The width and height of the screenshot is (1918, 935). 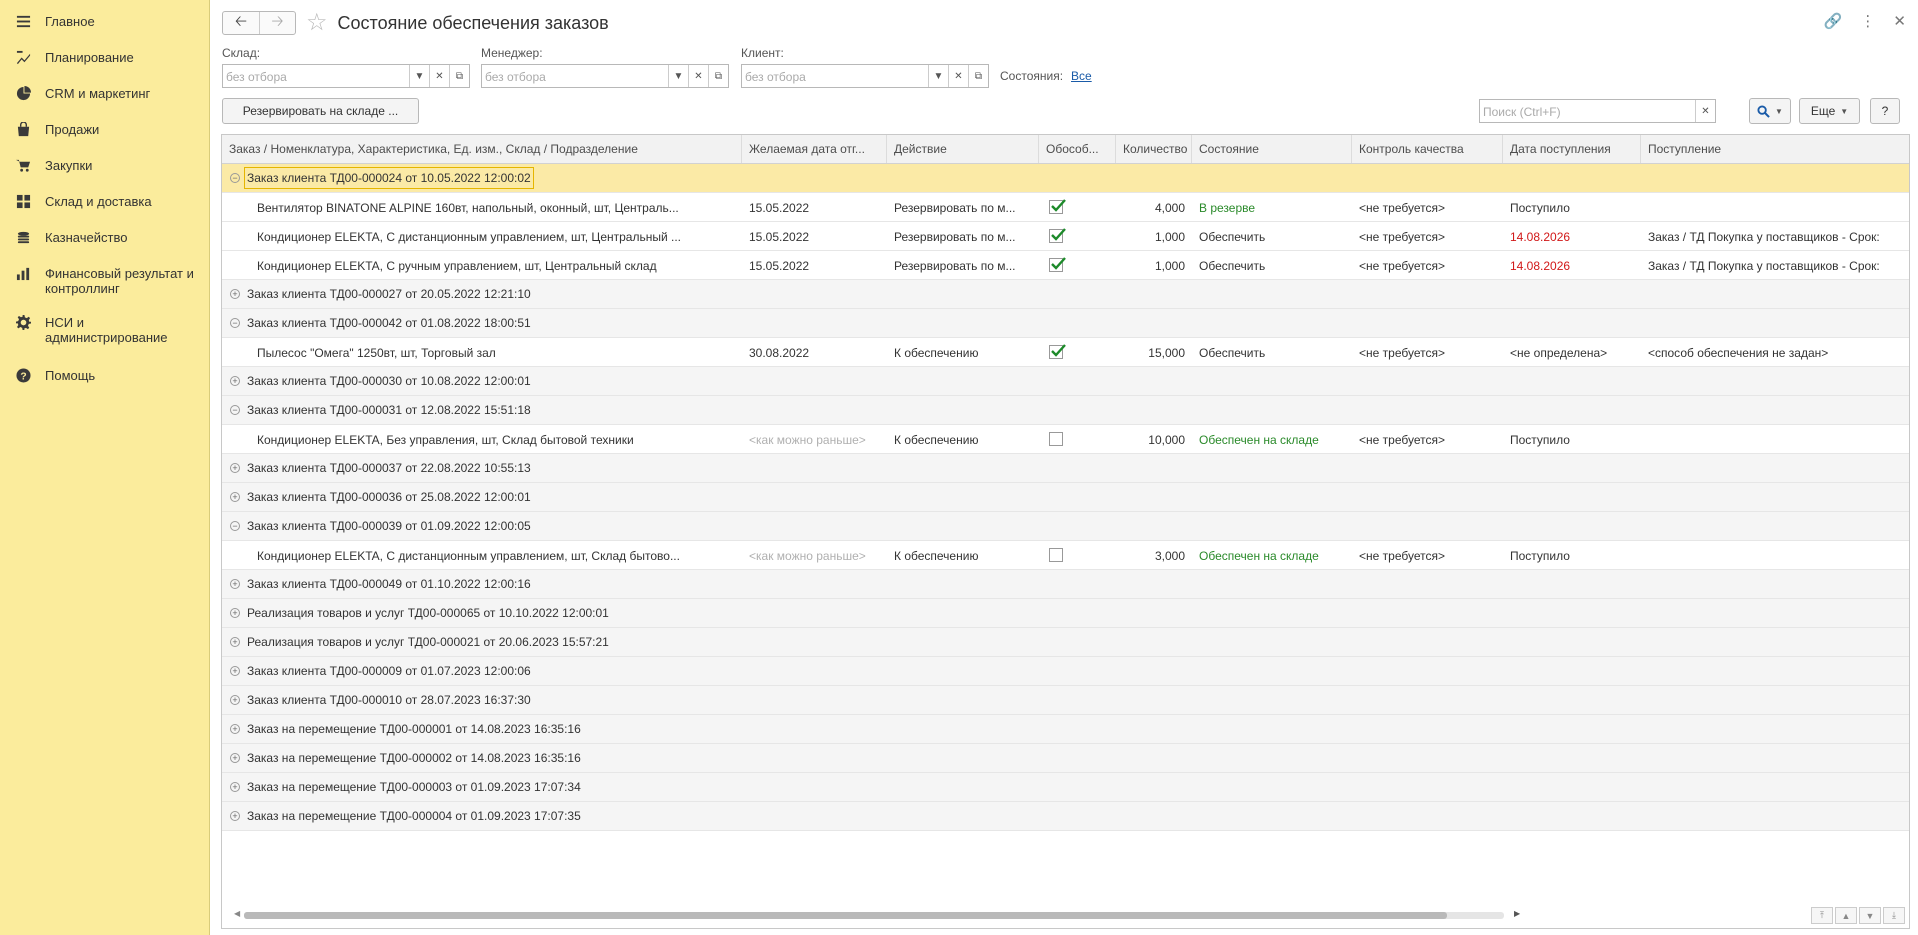 I want to click on column-header: Действие, so click(x=963, y=149).